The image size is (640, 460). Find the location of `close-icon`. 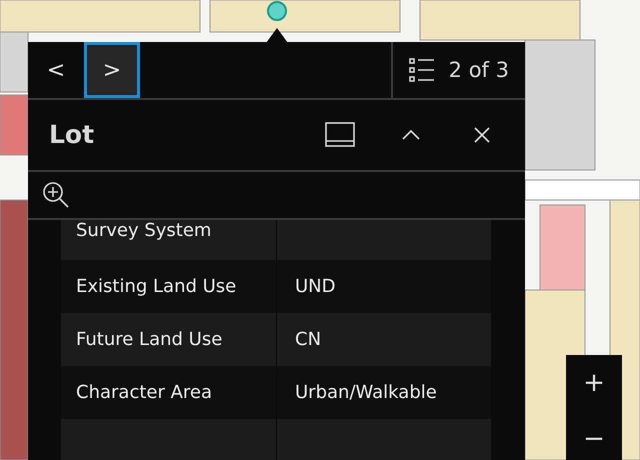

close-icon is located at coordinates (482, 134).